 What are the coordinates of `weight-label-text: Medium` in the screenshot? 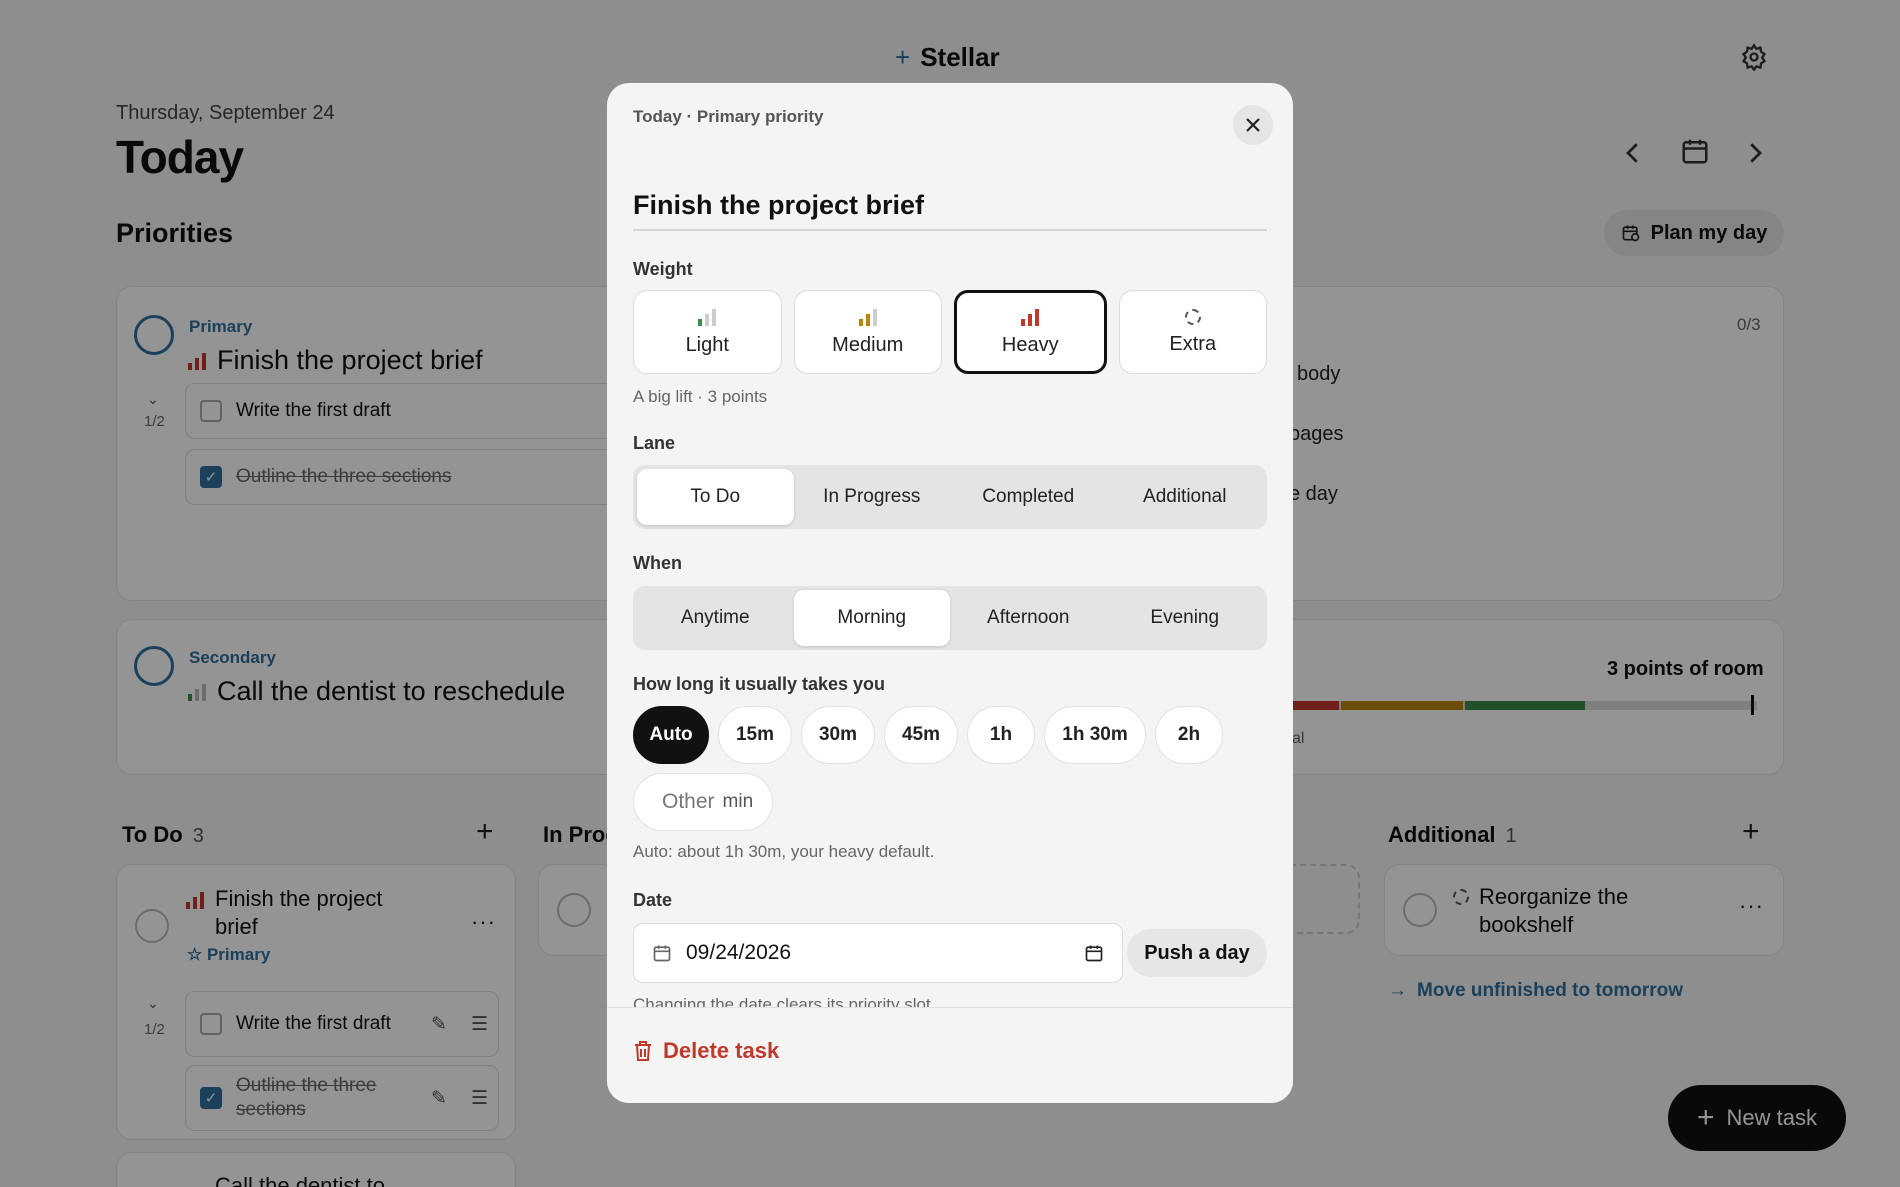 It's located at (868, 344).